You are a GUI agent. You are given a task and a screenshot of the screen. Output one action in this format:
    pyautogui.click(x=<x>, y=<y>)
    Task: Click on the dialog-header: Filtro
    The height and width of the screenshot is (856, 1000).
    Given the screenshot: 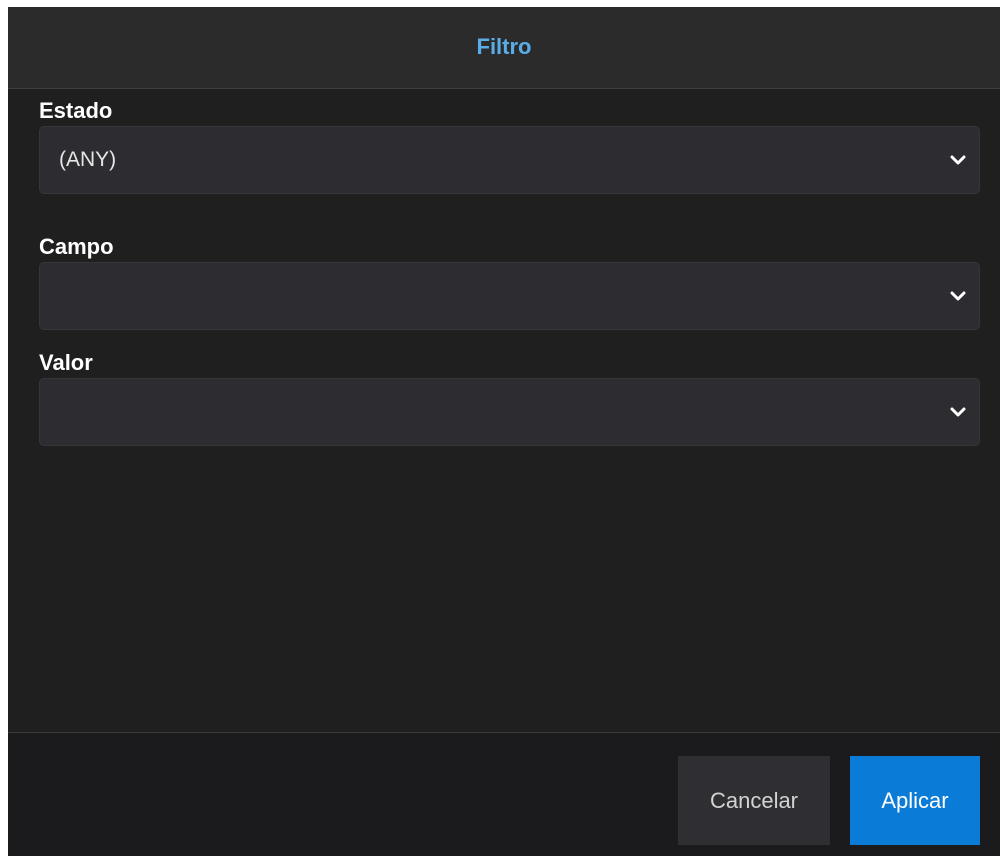 What is the action you would take?
    pyautogui.click(x=504, y=48)
    